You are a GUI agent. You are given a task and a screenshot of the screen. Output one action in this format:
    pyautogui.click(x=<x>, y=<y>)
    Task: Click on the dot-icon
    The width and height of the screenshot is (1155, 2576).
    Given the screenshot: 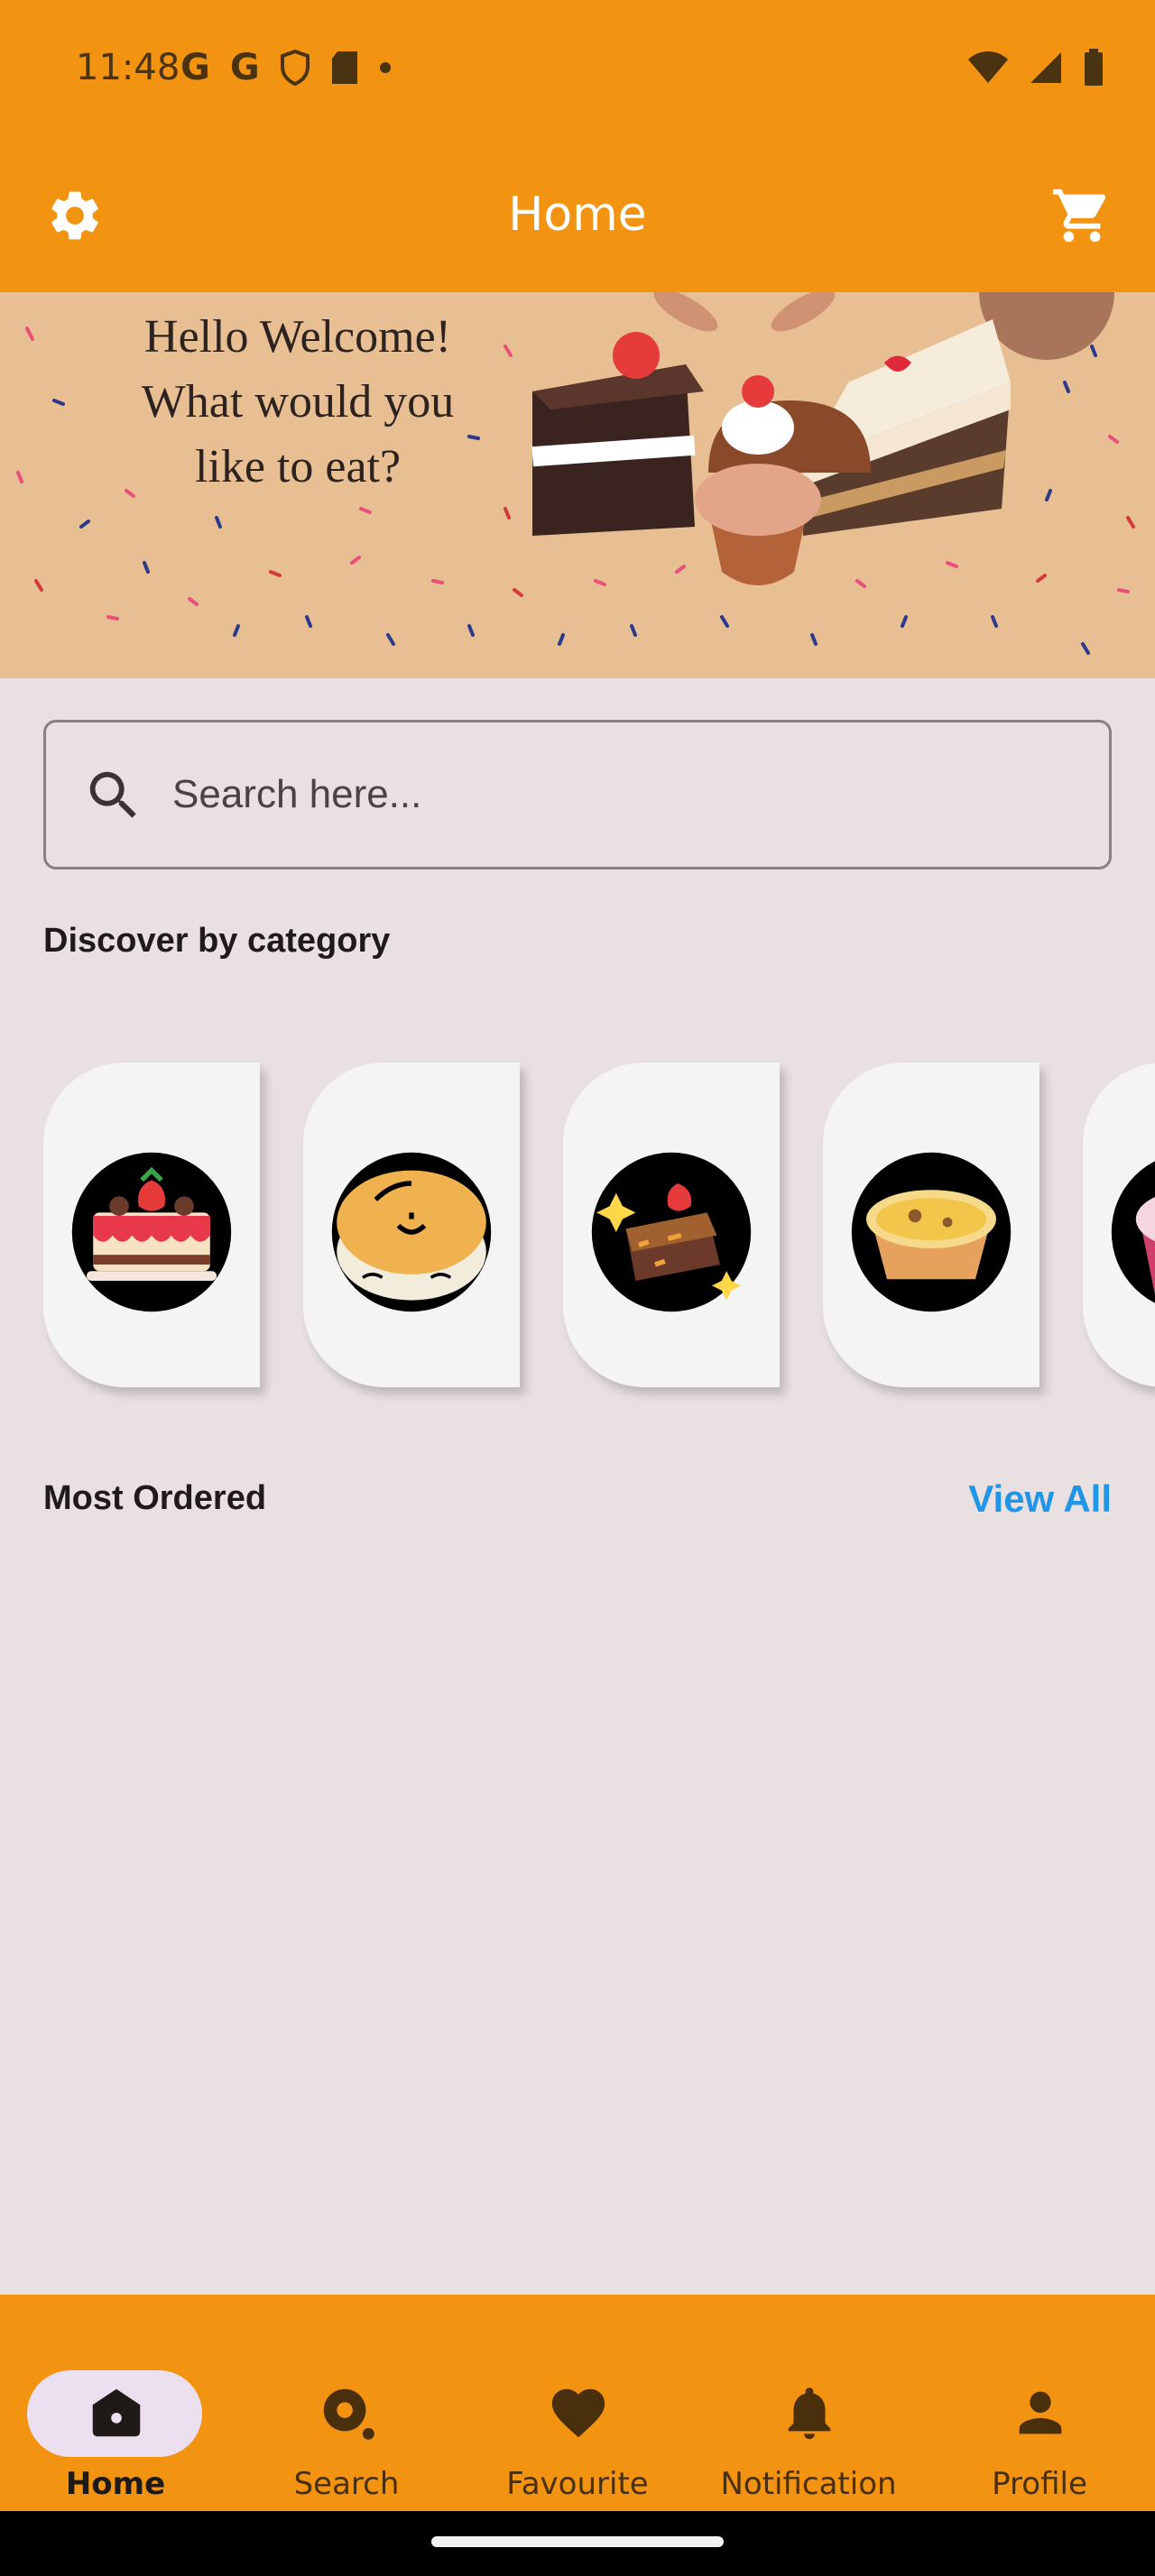 What is the action you would take?
    pyautogui.click(x=385, y=68)
    